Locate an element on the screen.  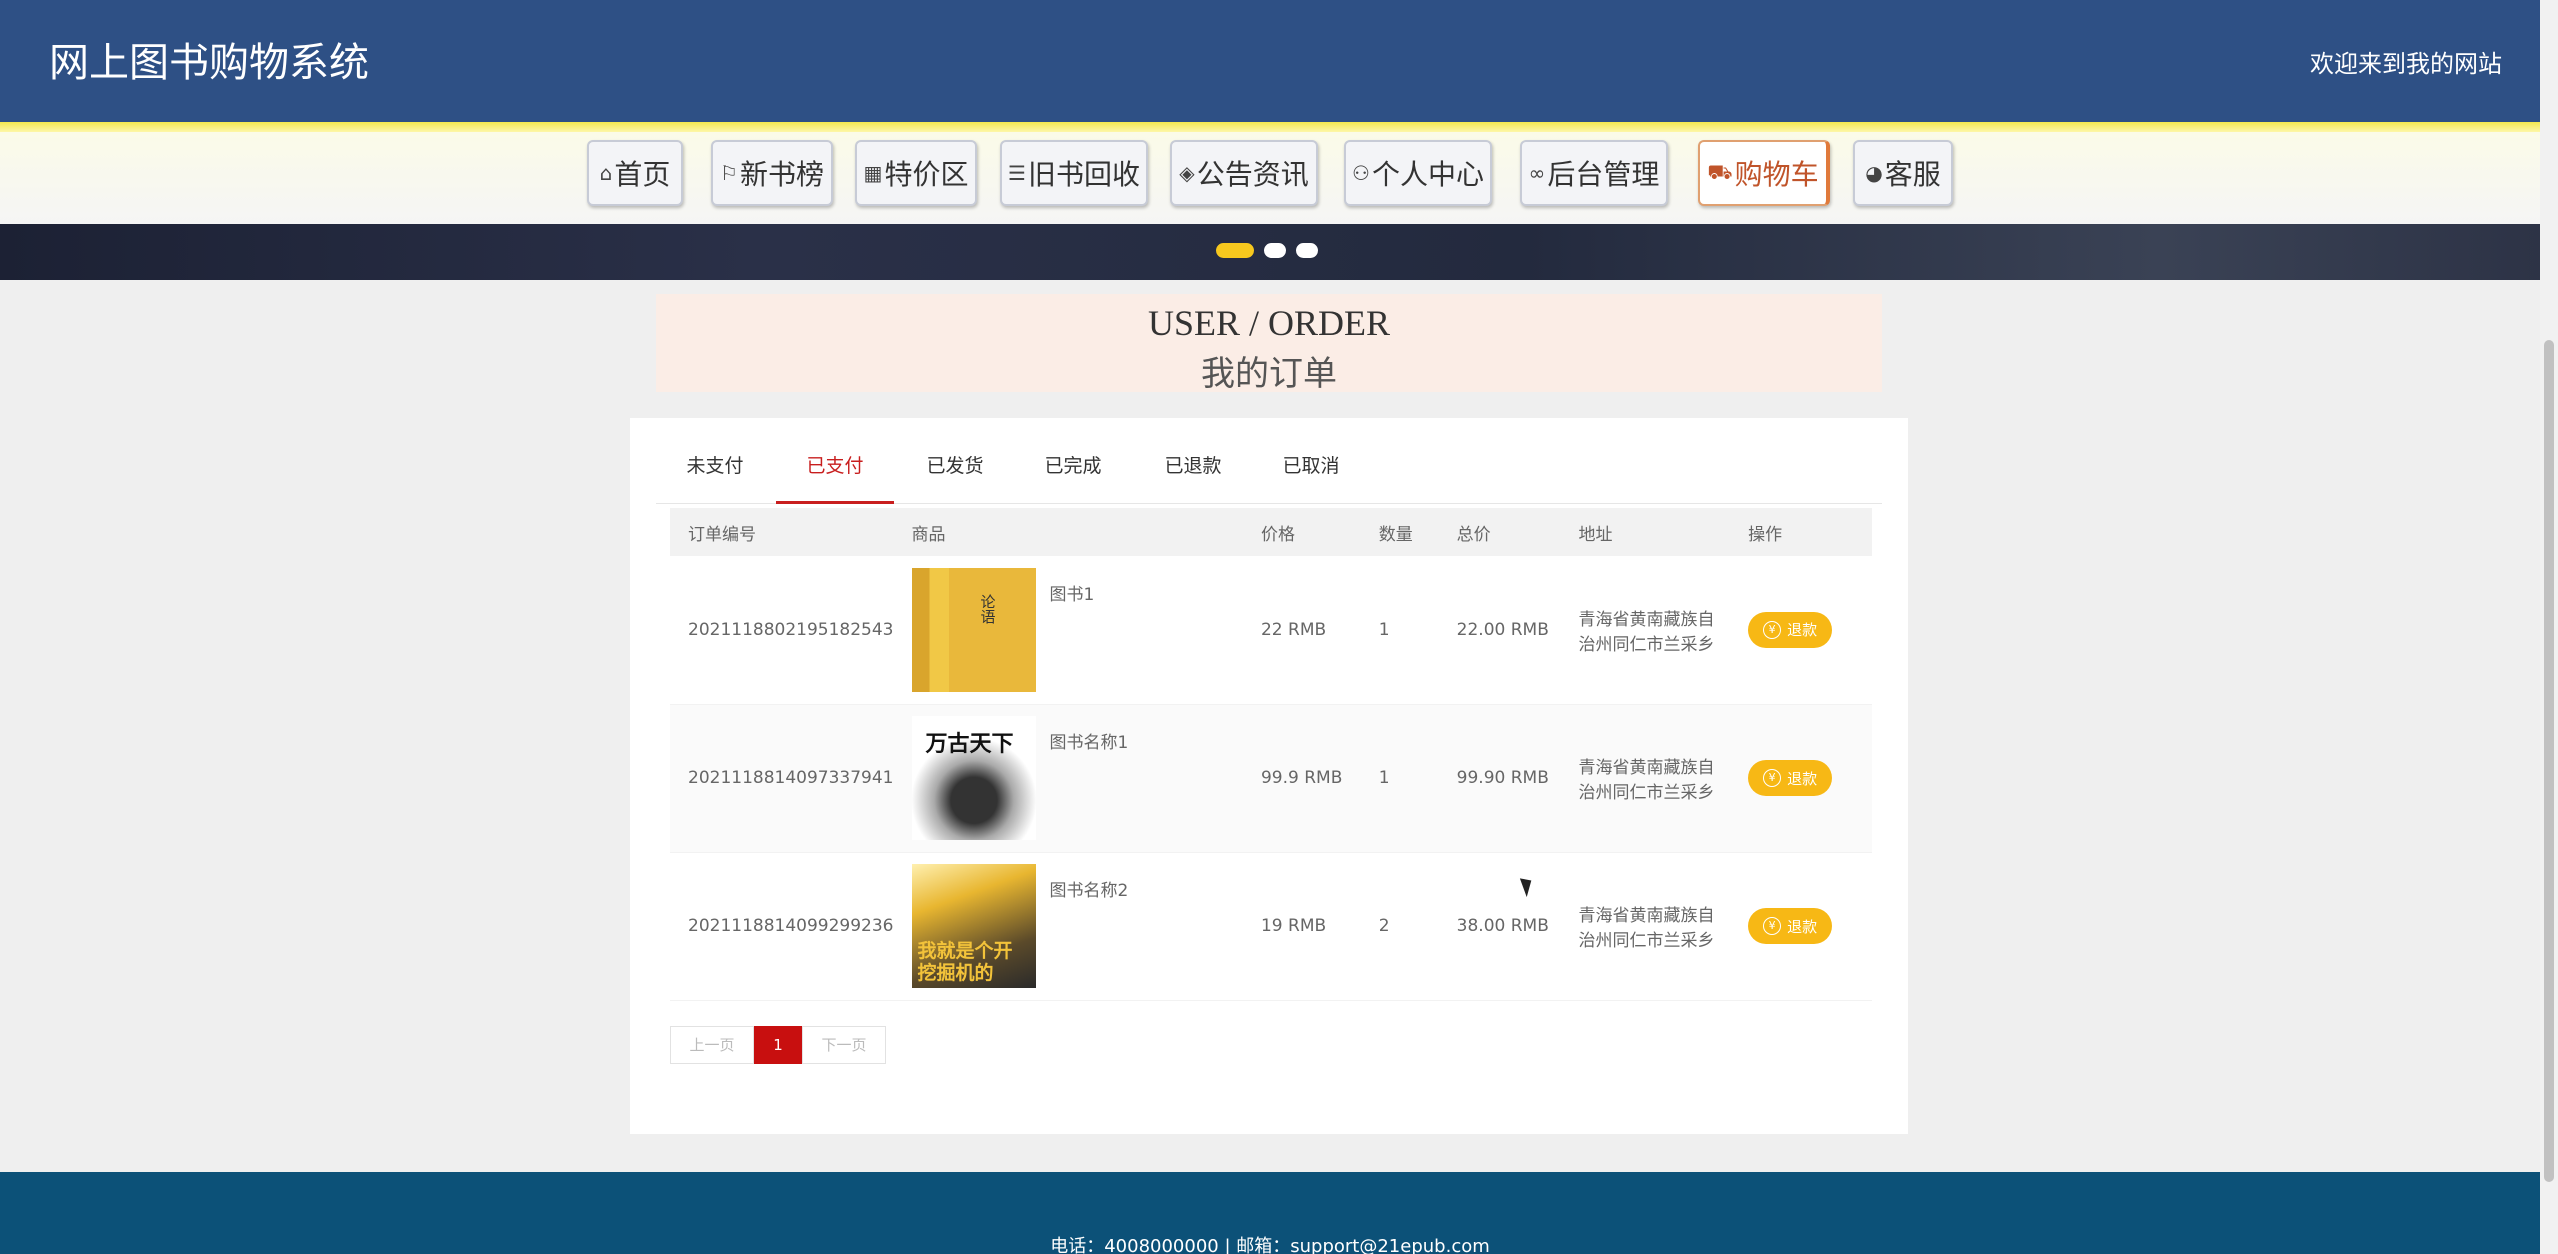
header-divider is located at coordinates (1270, 127).